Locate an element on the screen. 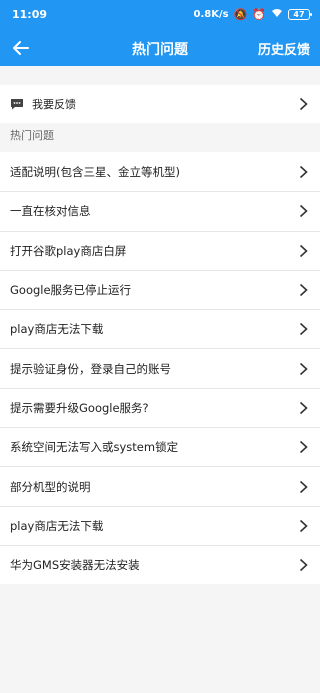 This screenshot has width=320, height=693. list-item: 适配说明(包含三星、金立等机型) is located at coordinates (160, 171).